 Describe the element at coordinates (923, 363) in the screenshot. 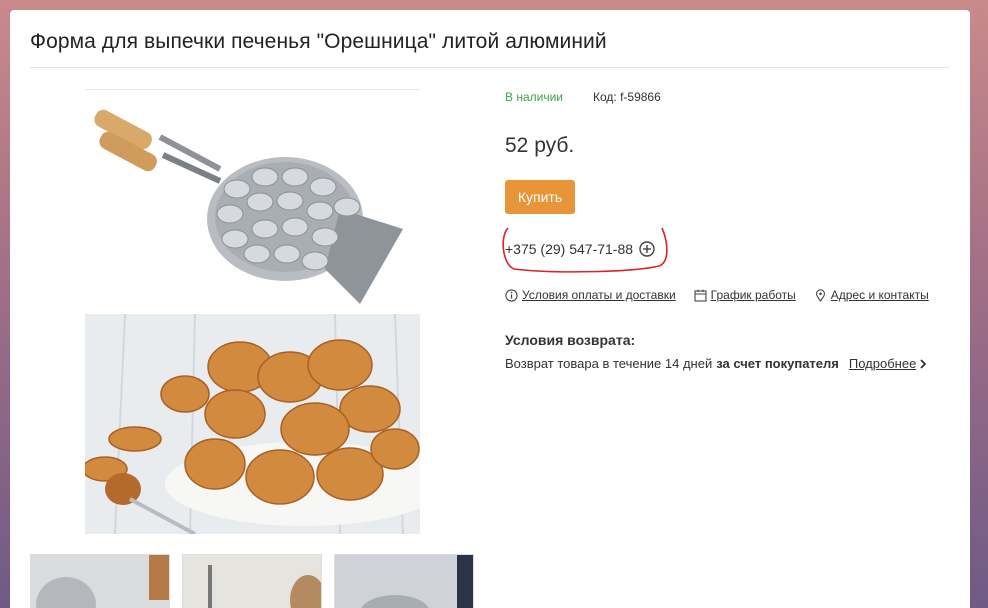

I see `chevron-right-icon` at that location.